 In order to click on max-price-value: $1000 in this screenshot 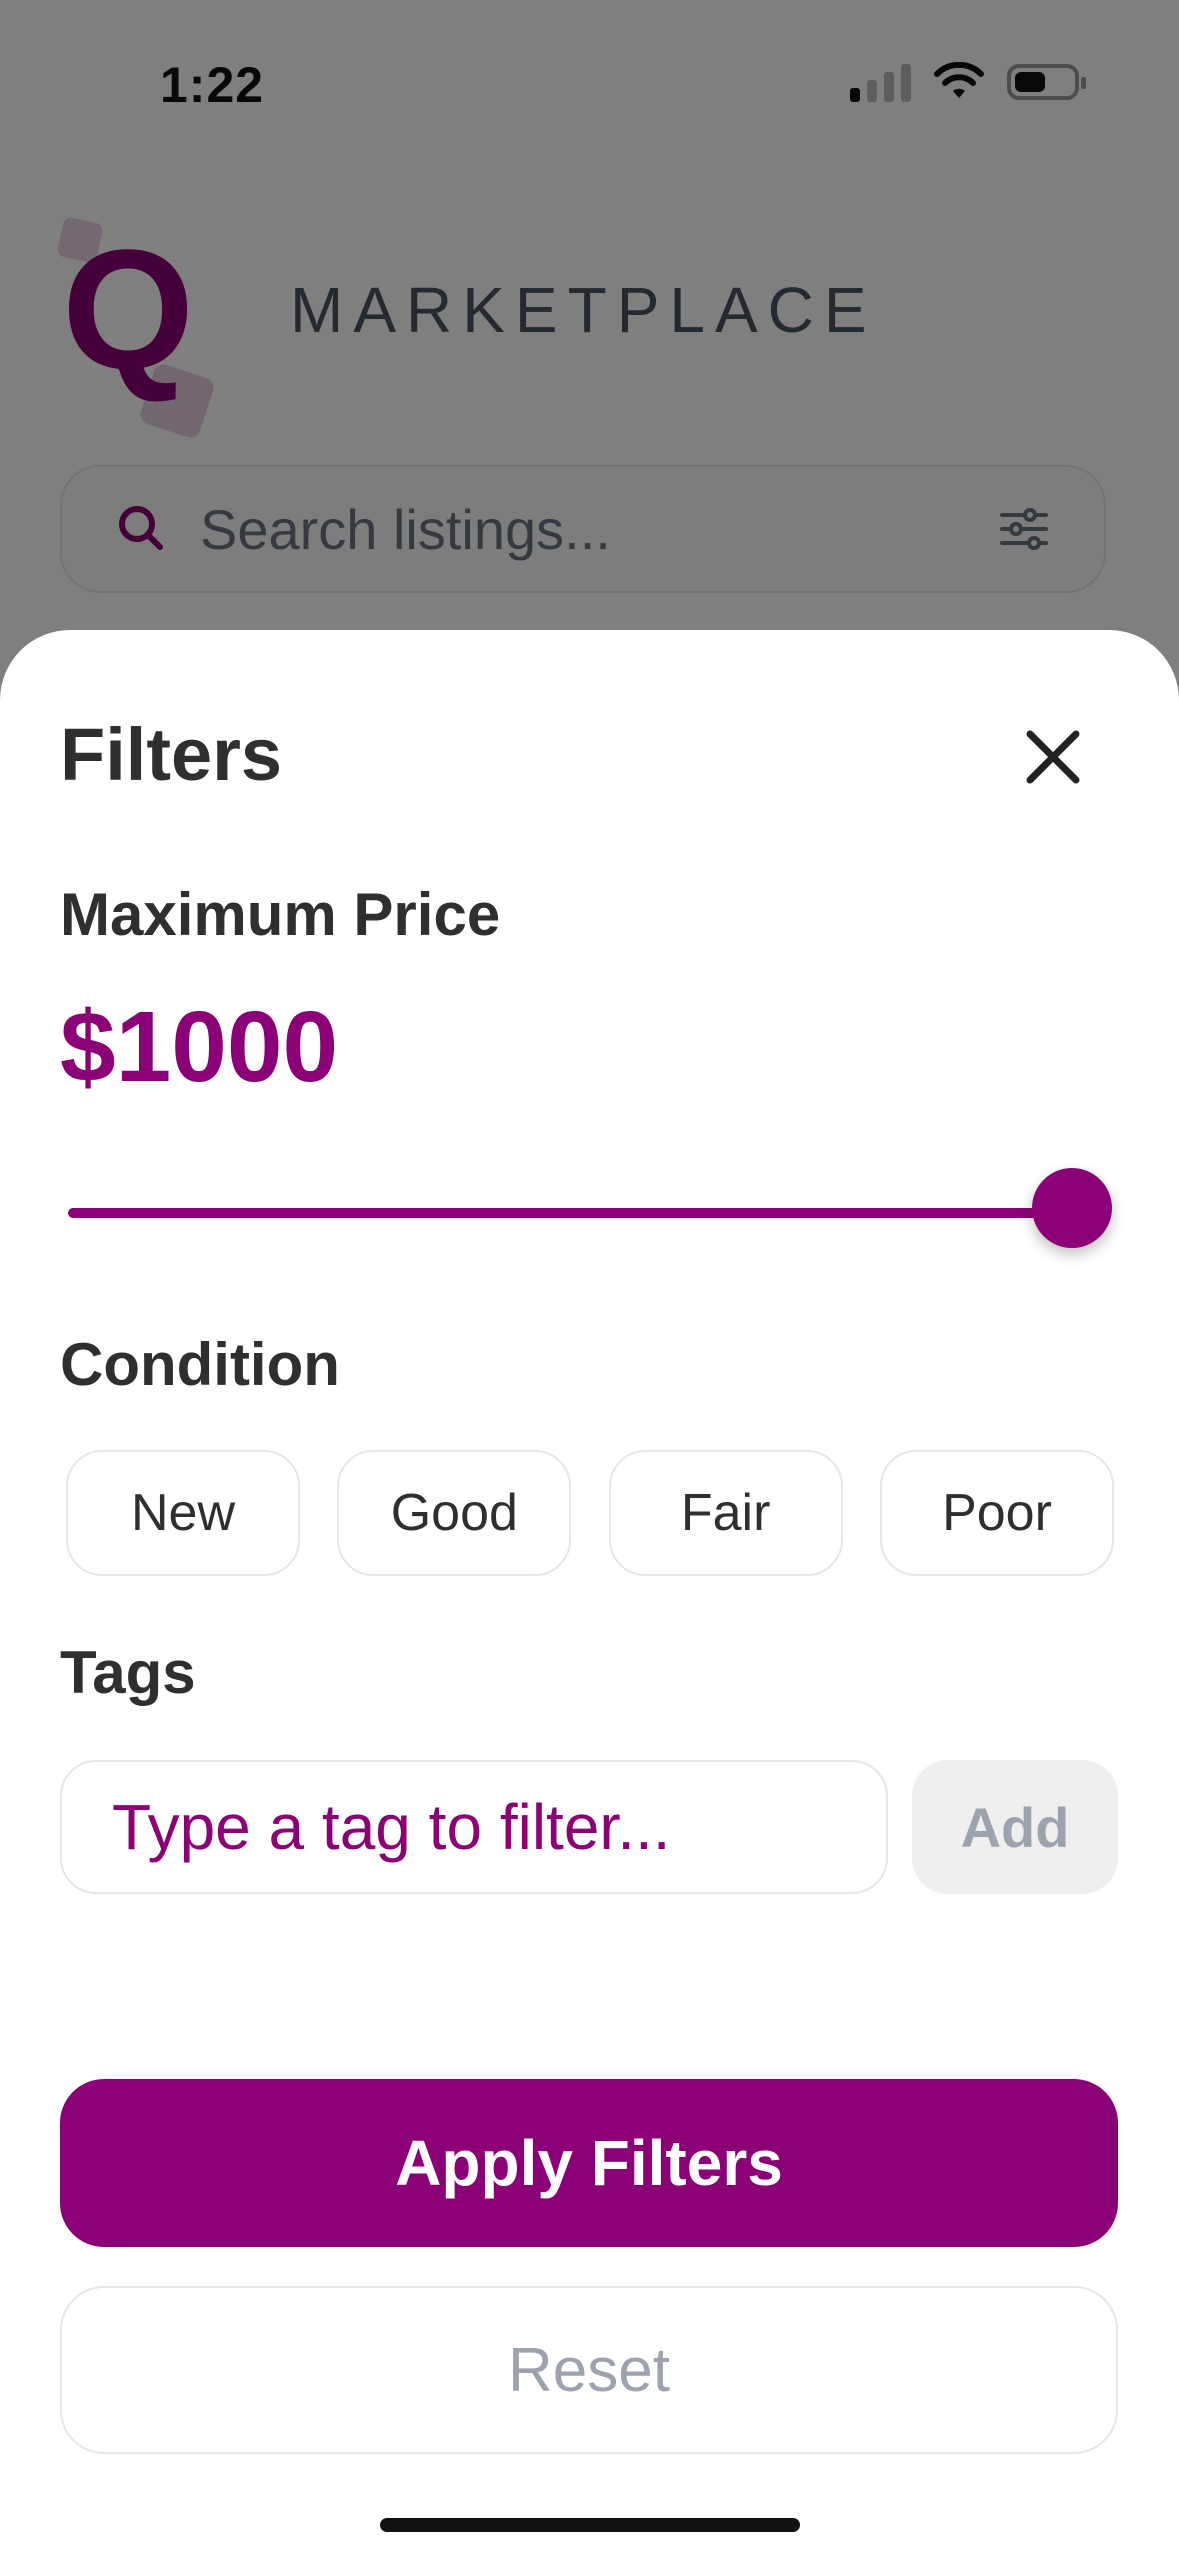, I will do `click(199, 1047)`.